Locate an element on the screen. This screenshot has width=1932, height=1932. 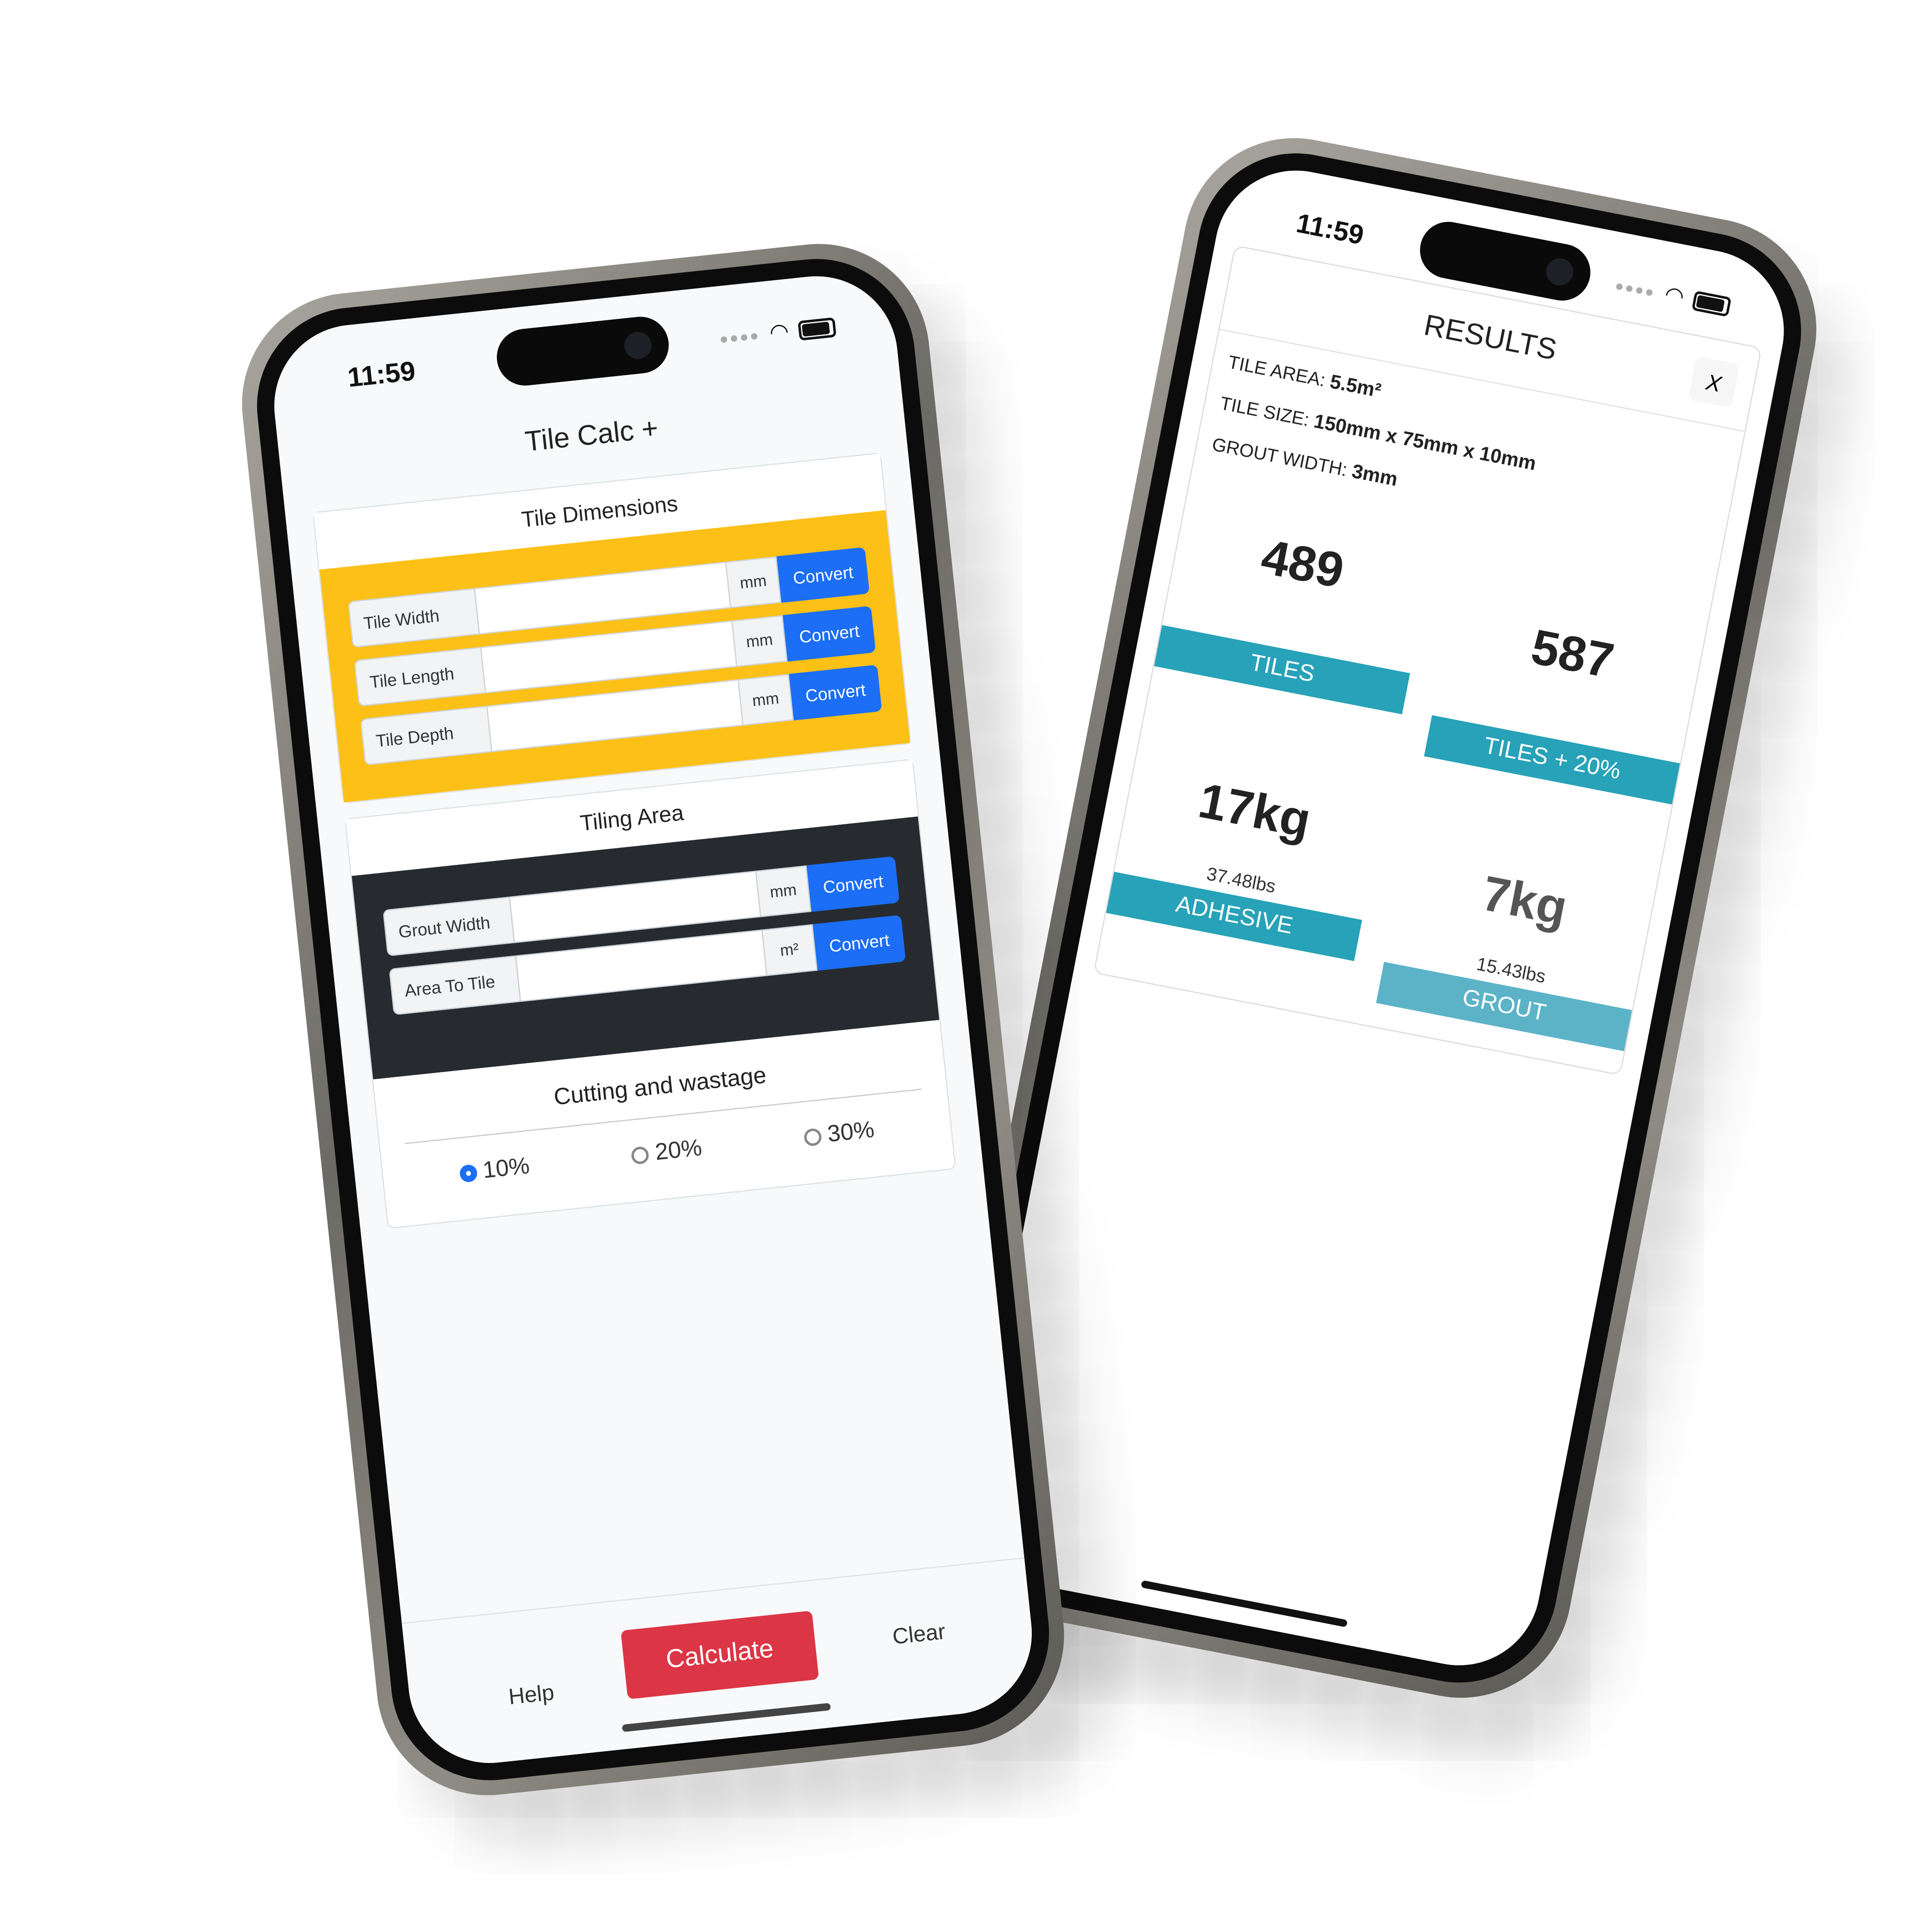
result-card-tiles: 489 TILES is located at coordinates (1295, 600).